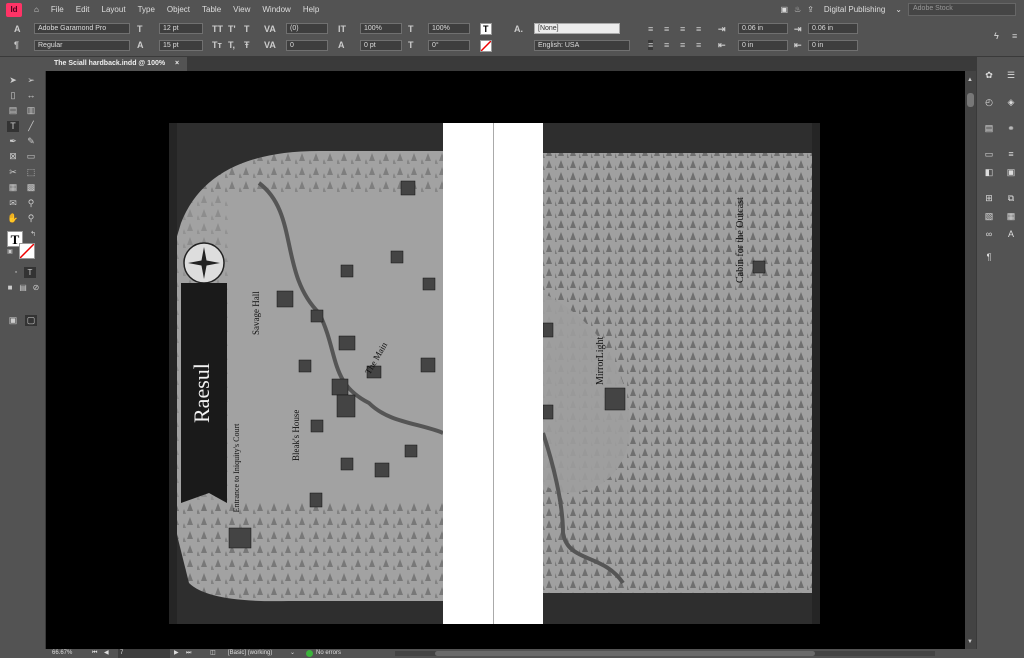 This screenshot has width=1024, height=658. I want to click on justify-center-icon: ≡, so click(666, 45).